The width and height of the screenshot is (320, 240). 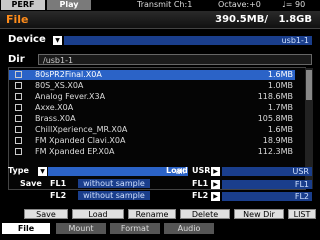 I want to click on tab-file: File, so click(x=26, y=228).